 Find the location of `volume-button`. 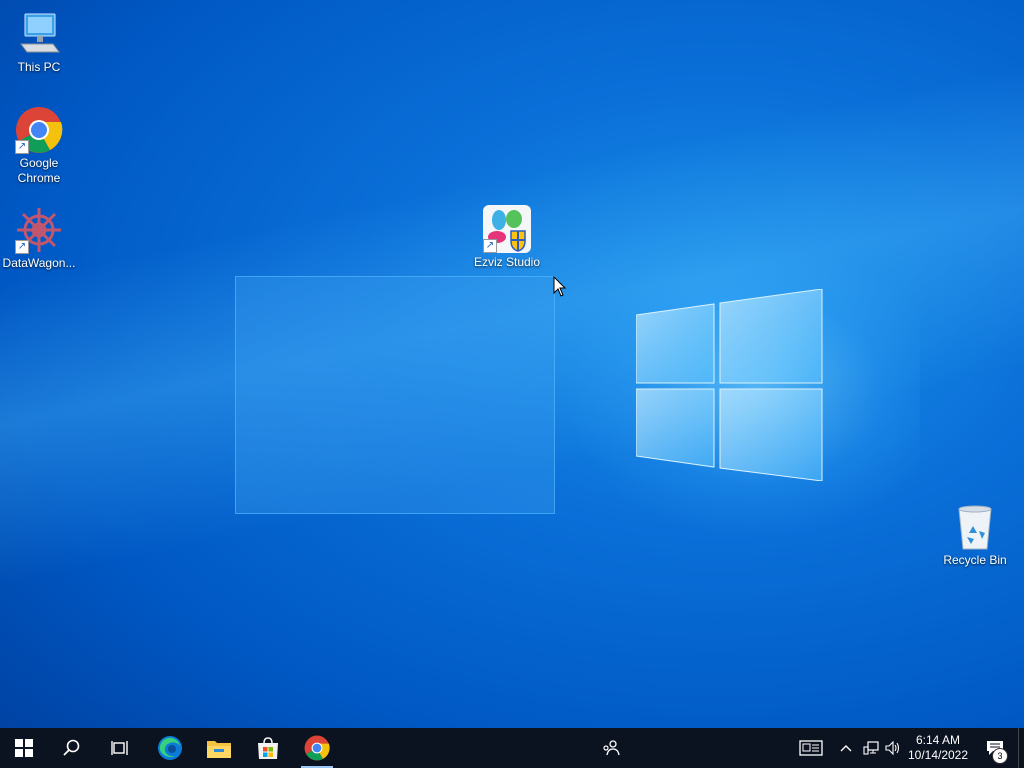

volume-button is located at coordinates (893, 748).